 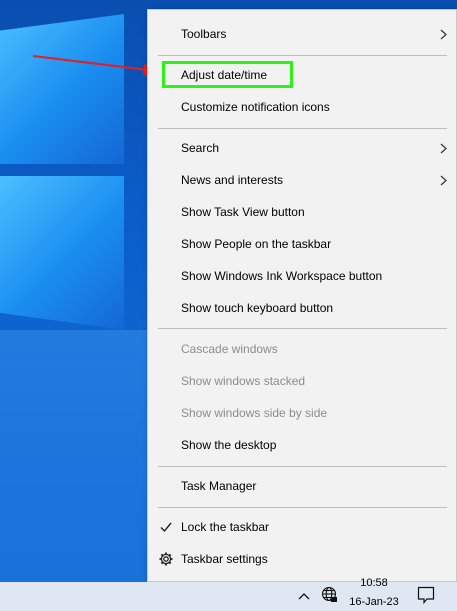 I want to click on gear-icon, so click(x=166, y=559).